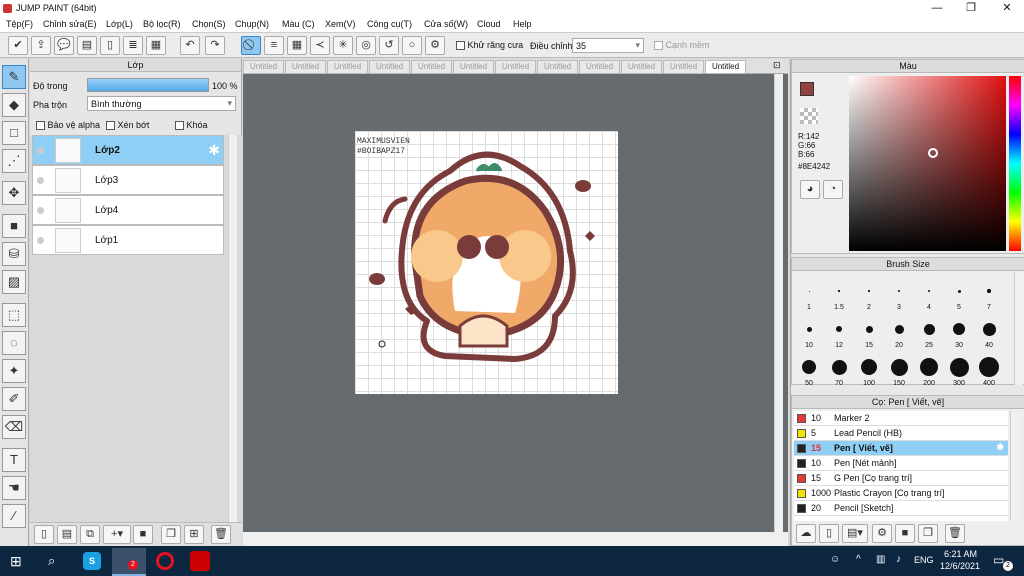  What do you see at coordinates (19, 24) in the screenshot?
I see `menu-file: Tệp(F)` at bounding box center [19, 24].